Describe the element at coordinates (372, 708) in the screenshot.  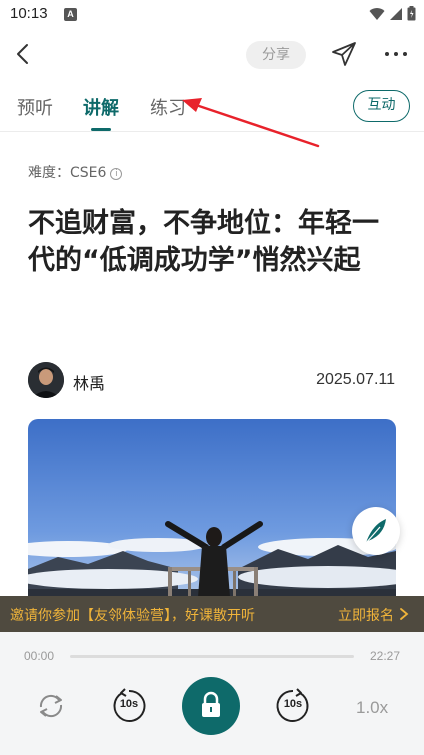
I see `playback-speed: 1.0x` at that location.